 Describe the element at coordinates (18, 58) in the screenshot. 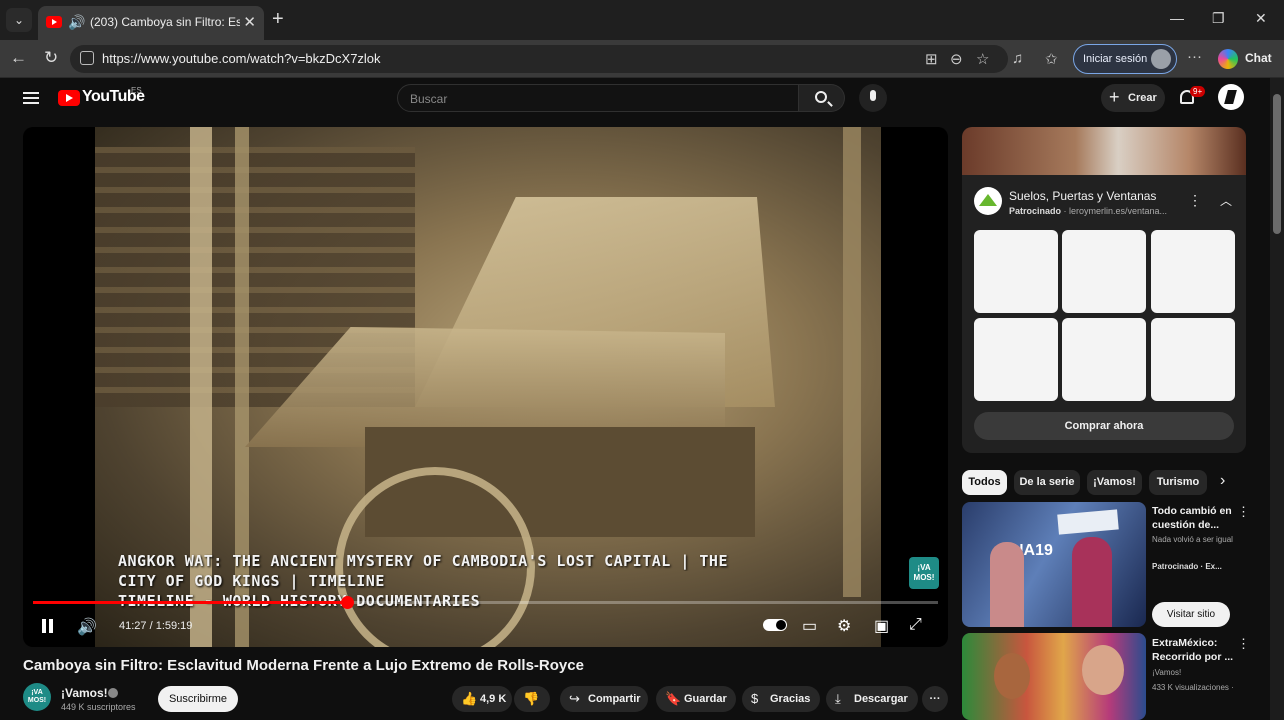

I see `back-arrow-icon: ←` at that location.